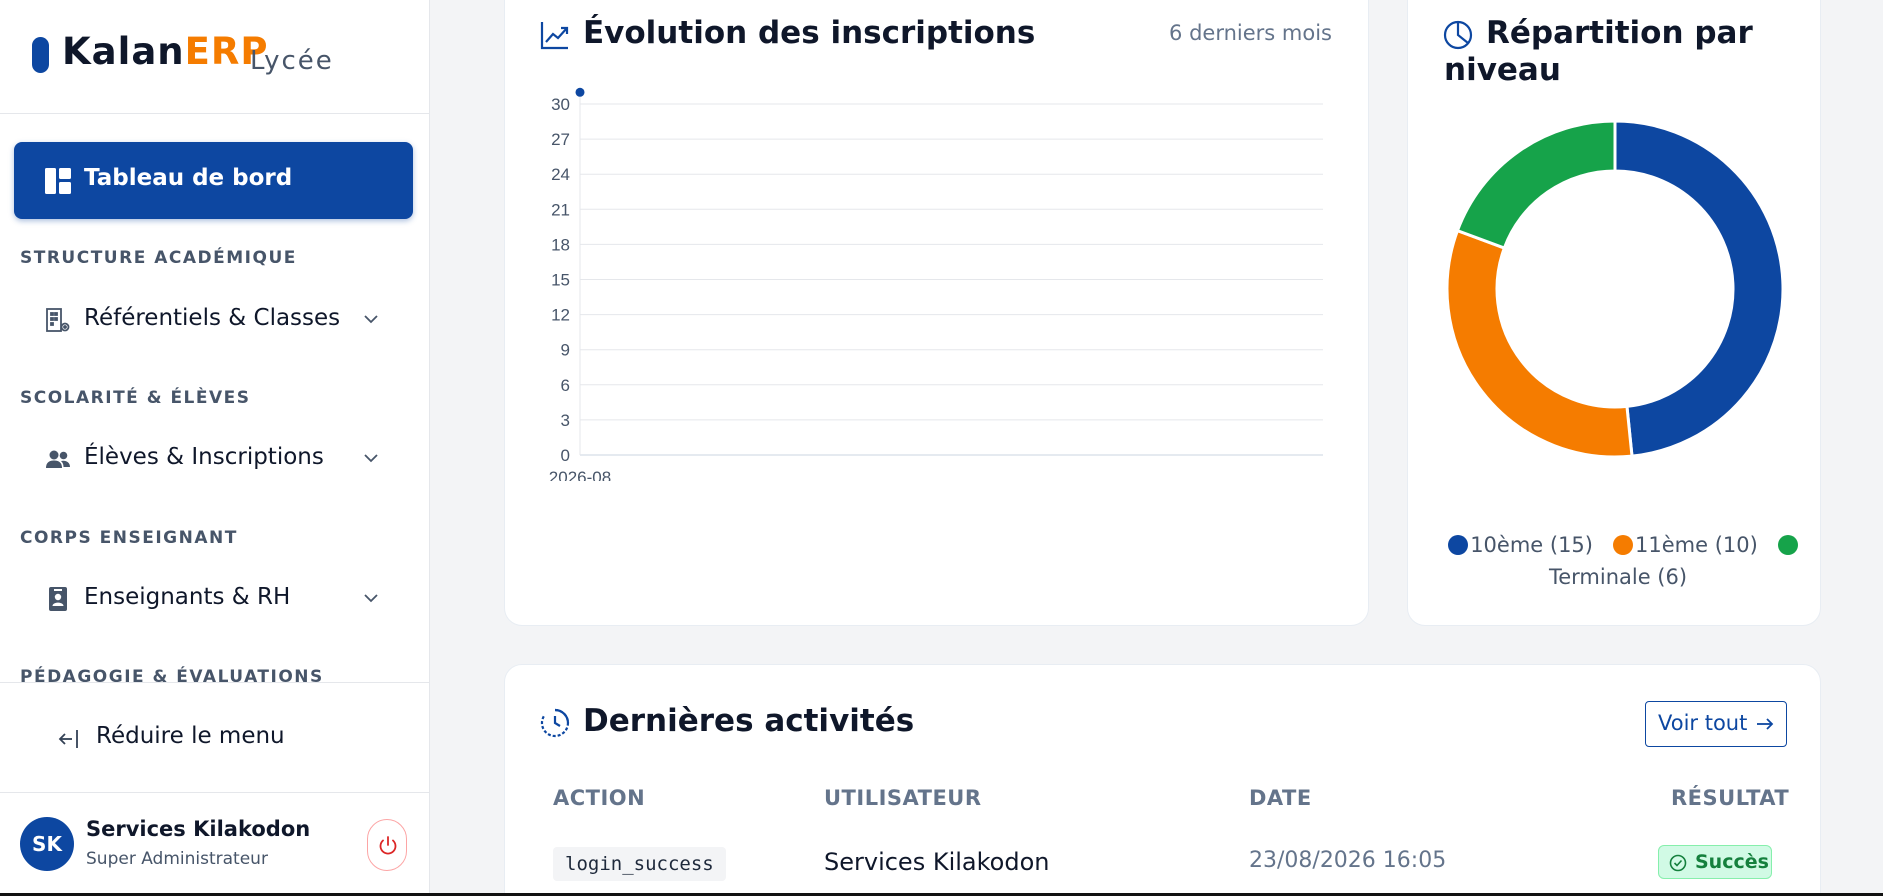 The image size is (1883, 896). I want to click on y-tick-label: 12, so click(560, 315).